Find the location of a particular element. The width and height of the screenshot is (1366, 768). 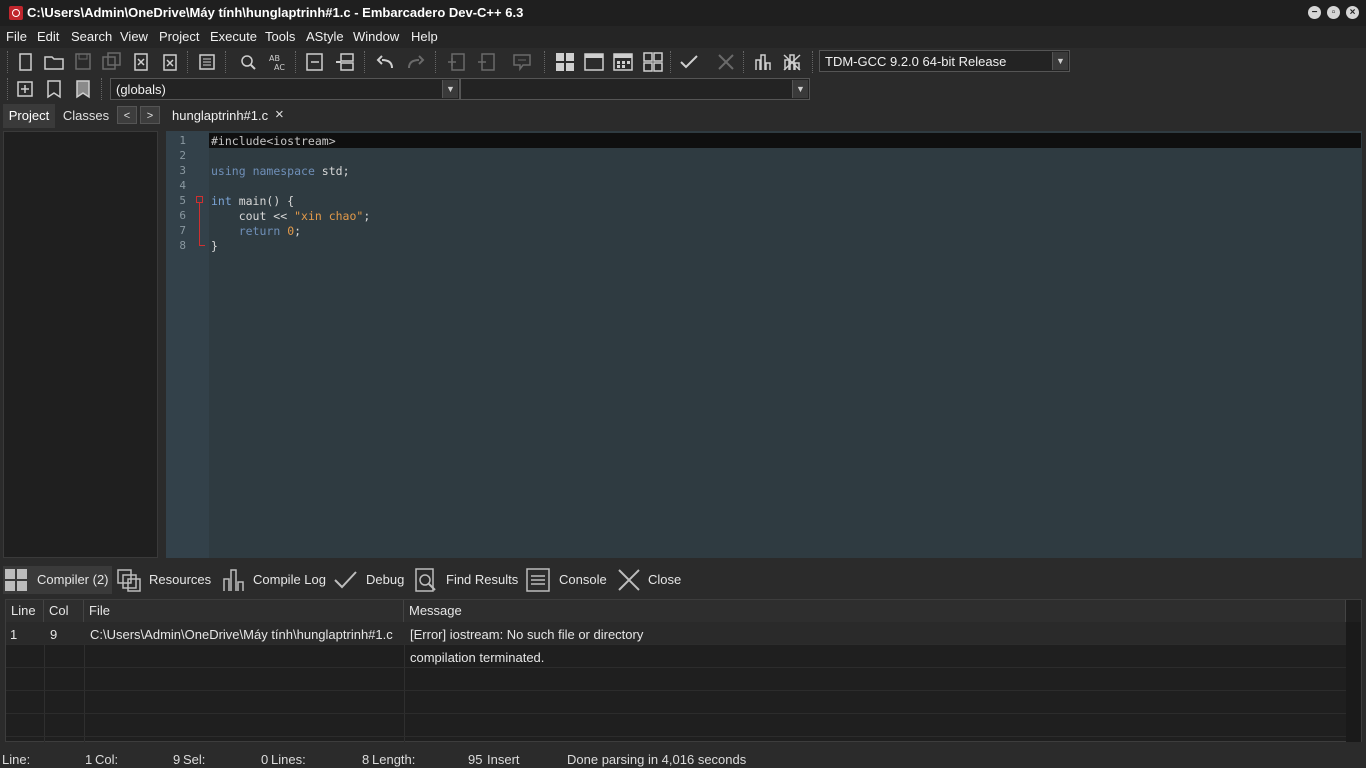

save-icon is located at coordinates (83, 62).